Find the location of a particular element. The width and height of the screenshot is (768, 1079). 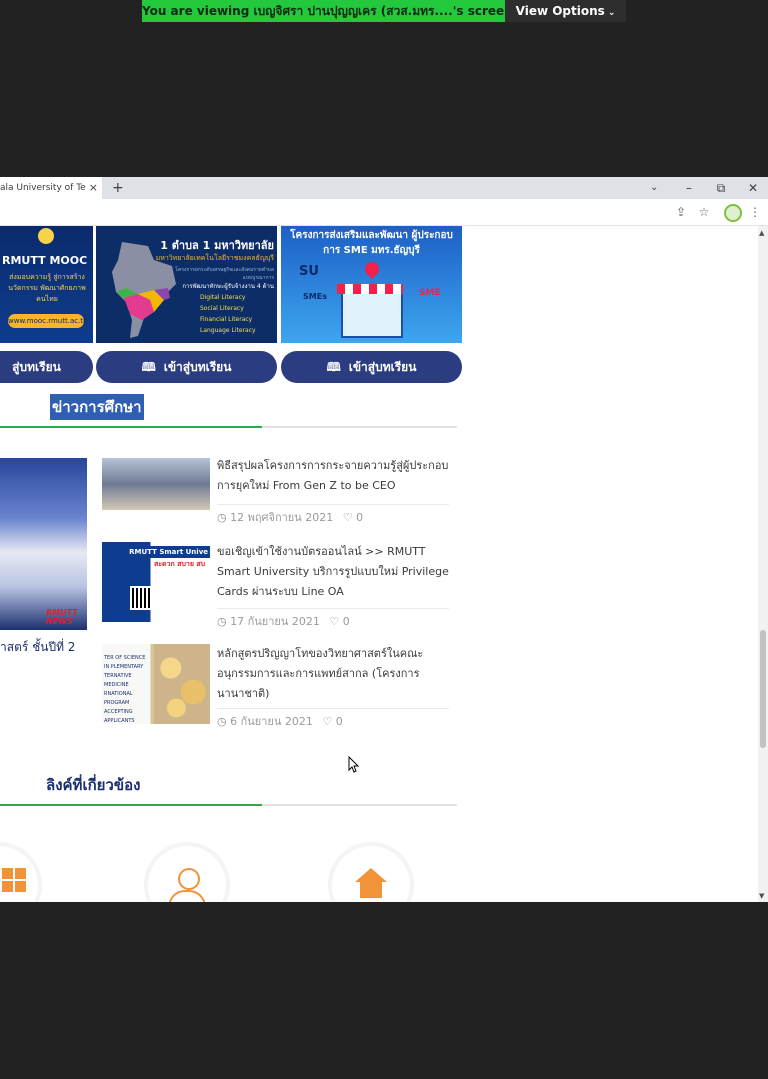

sme-logo: SME is located at coordinates (430, 293).